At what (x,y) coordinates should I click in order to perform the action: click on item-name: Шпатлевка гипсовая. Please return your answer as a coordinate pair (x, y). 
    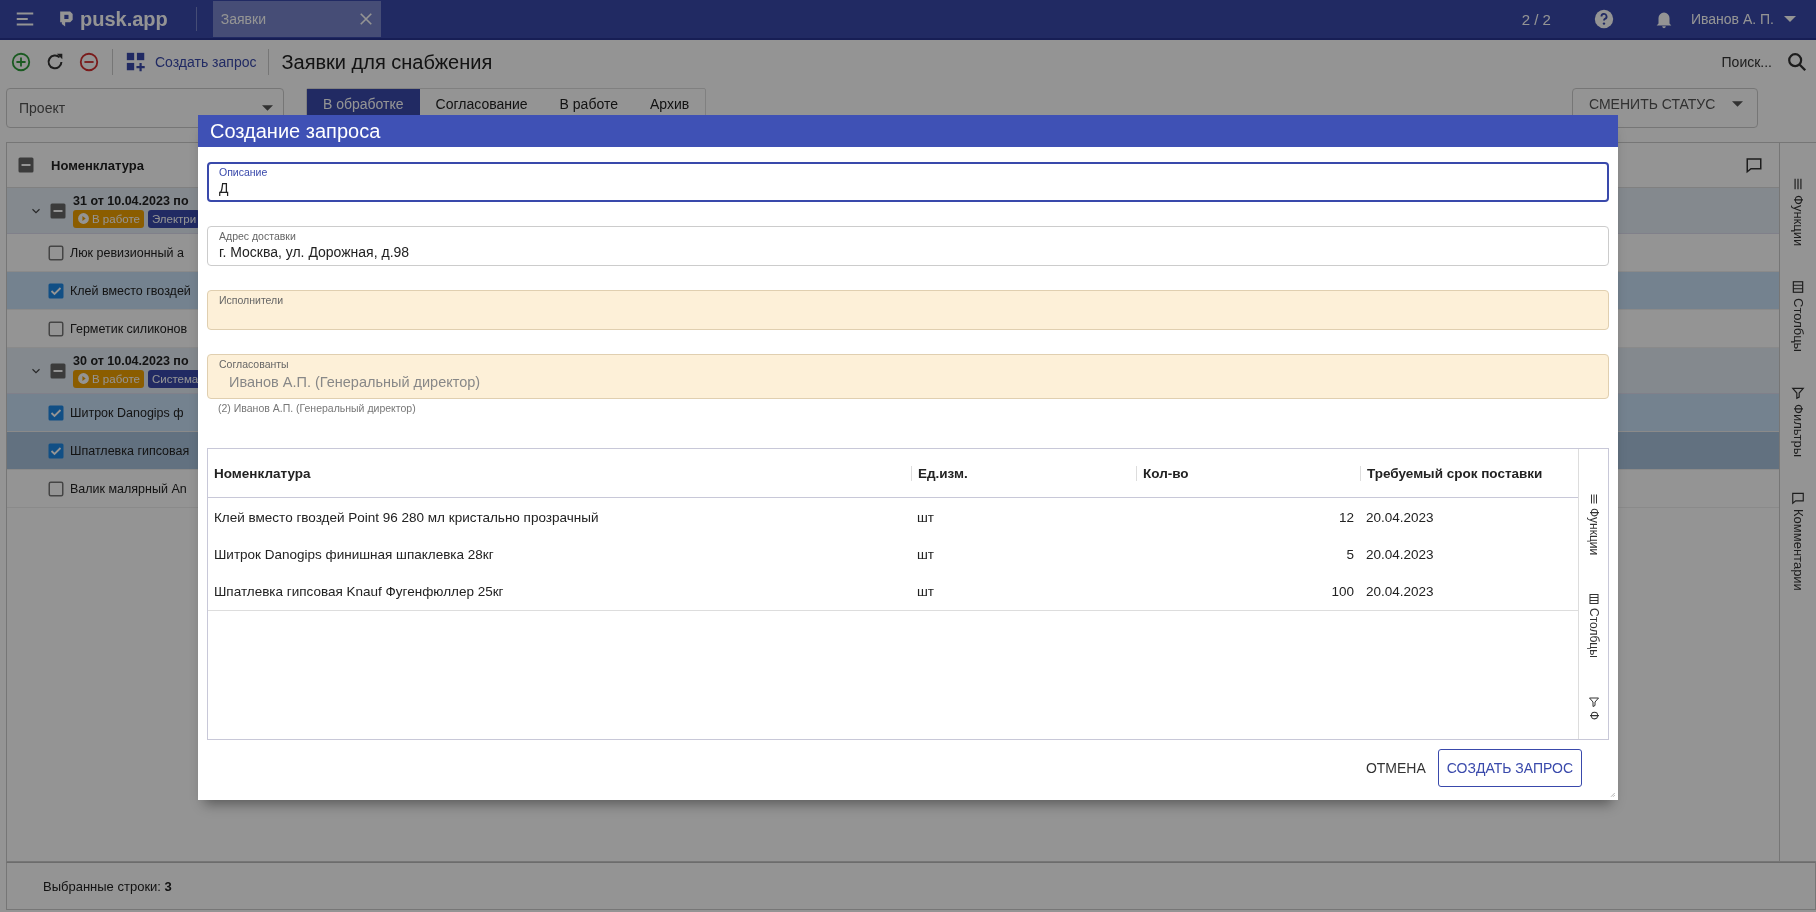
    Looking at the image, I should click on (130, 450).